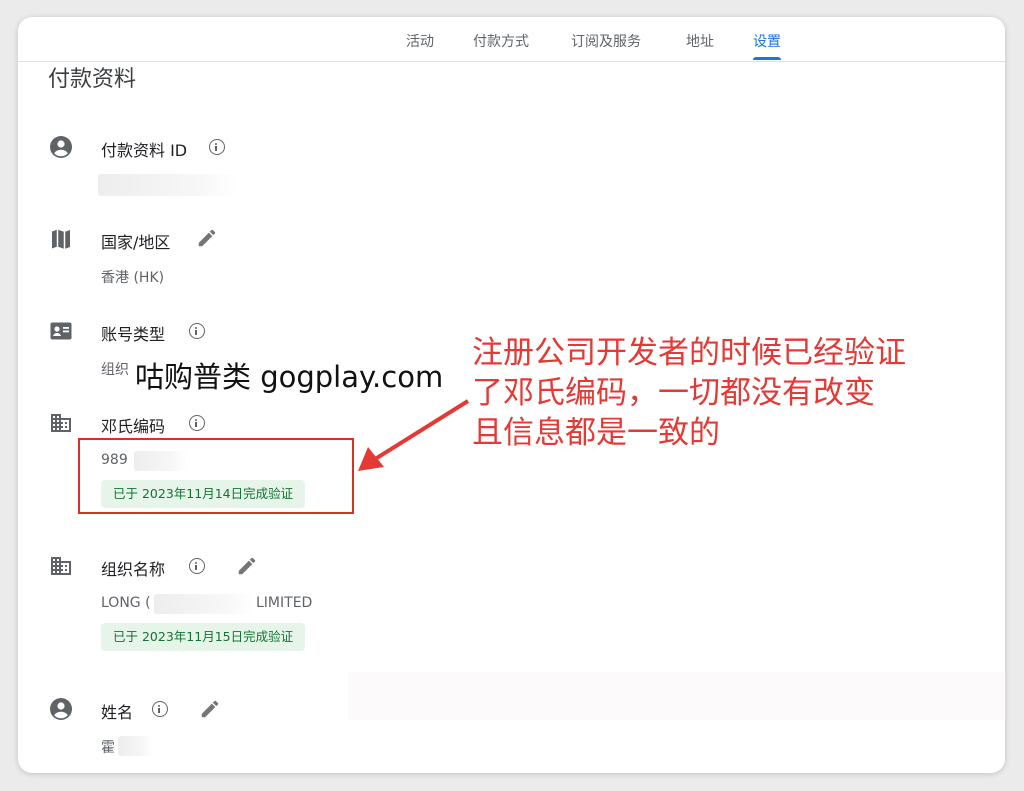 Image resolution: width=1024 pixels, height=791 pixels. What do you see at coordinates (501, 41) in the screenshot?
I see `tab-payment-methods: 付款方式` at bounding box center [501, 41].